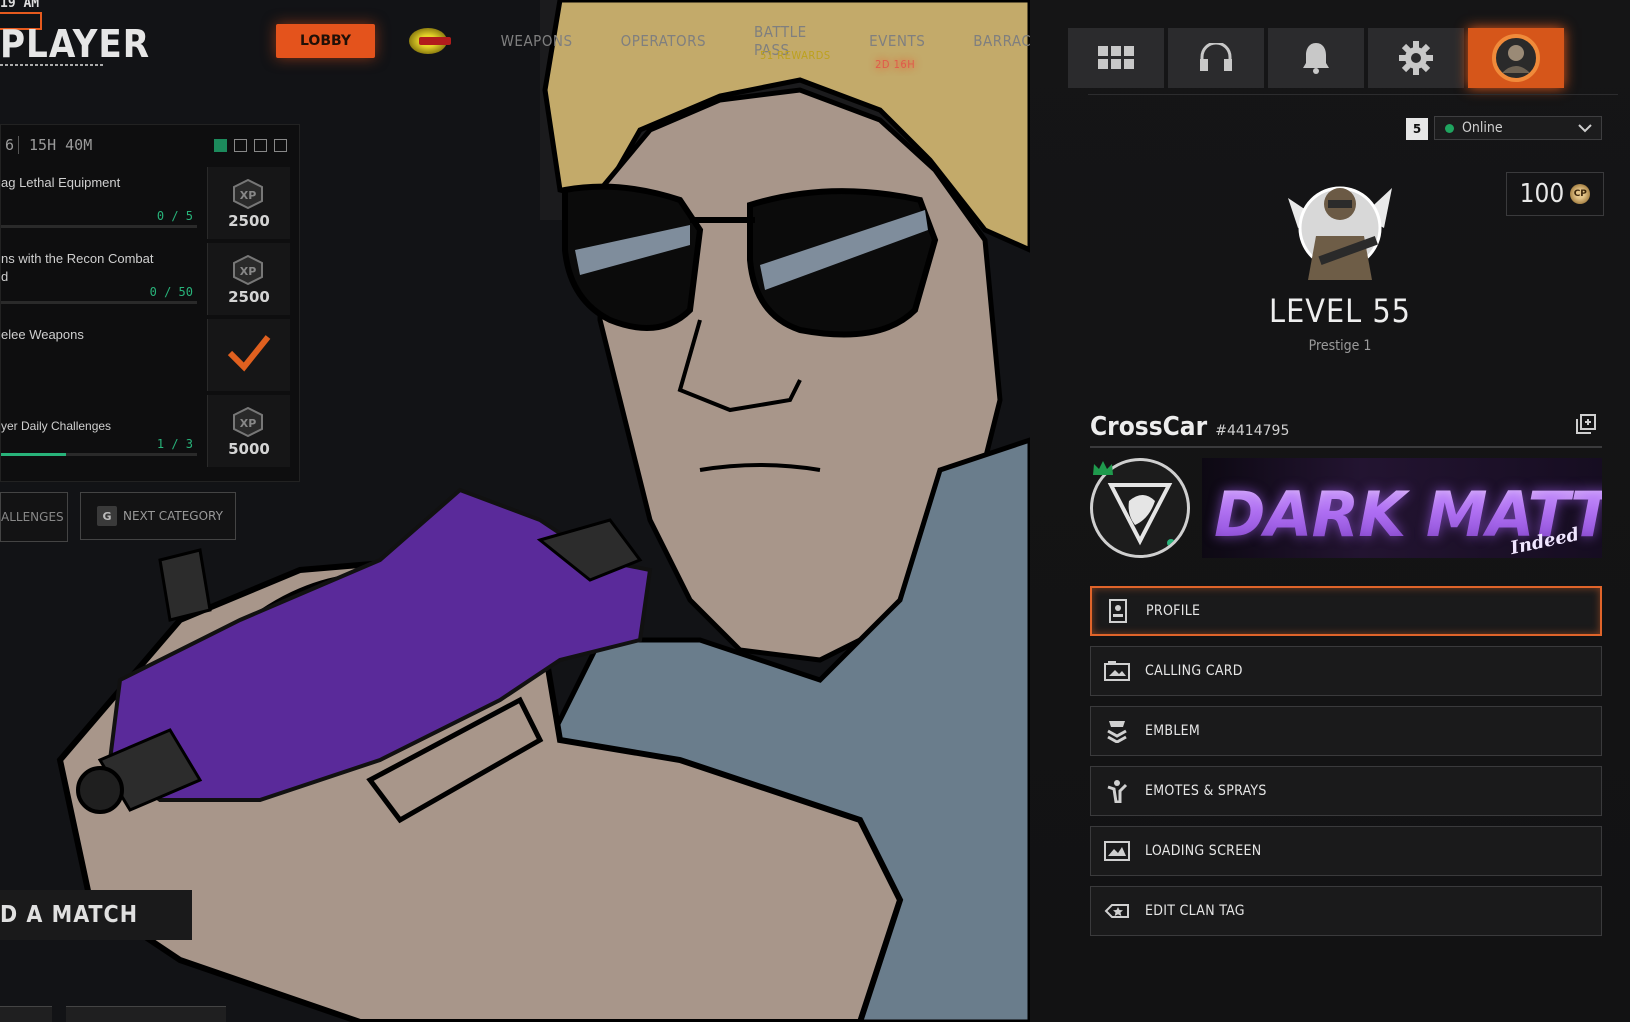 The height and width of the screenshot is (1022, 1630). I want to click on challenge-page-indicator, so click(250, 145).